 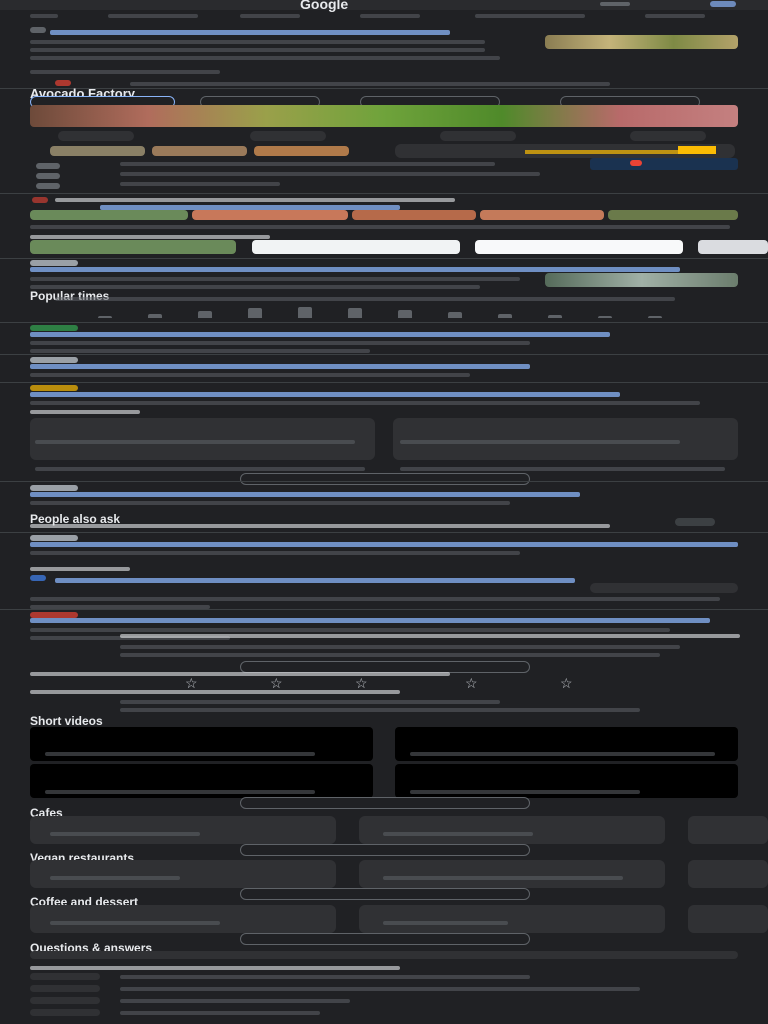 I want to click on search-tabs, so click(x=395, y=17).